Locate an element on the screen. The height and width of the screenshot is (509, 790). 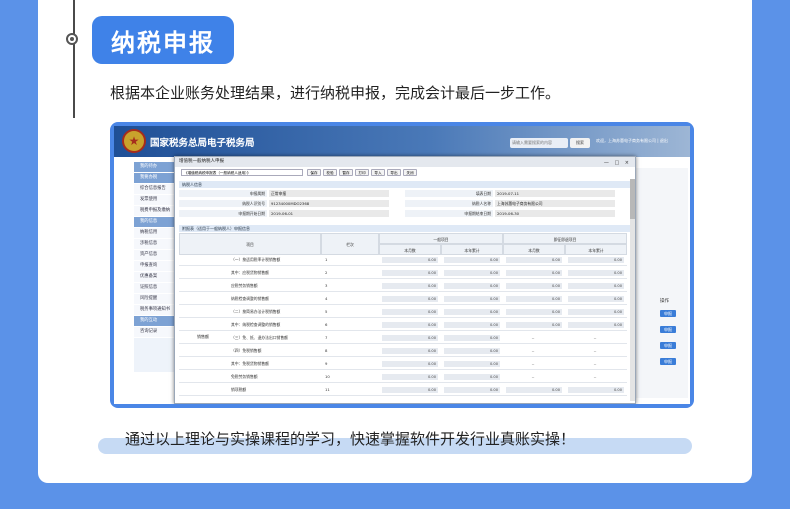
info-label: 纳税人识别号 is located at coordinates (223, 203).